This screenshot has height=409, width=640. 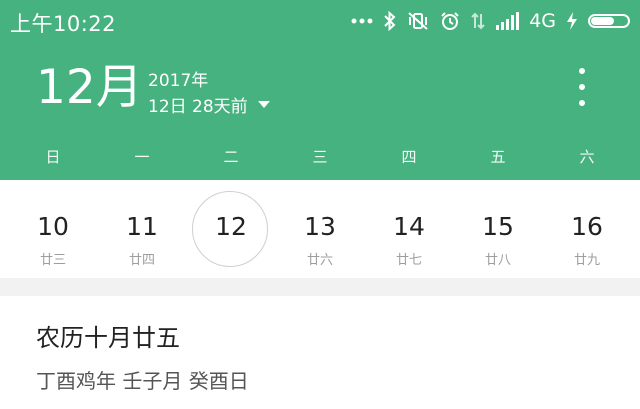 I want to click on day-info: 12日 28天前, so click(x=198, y=107).